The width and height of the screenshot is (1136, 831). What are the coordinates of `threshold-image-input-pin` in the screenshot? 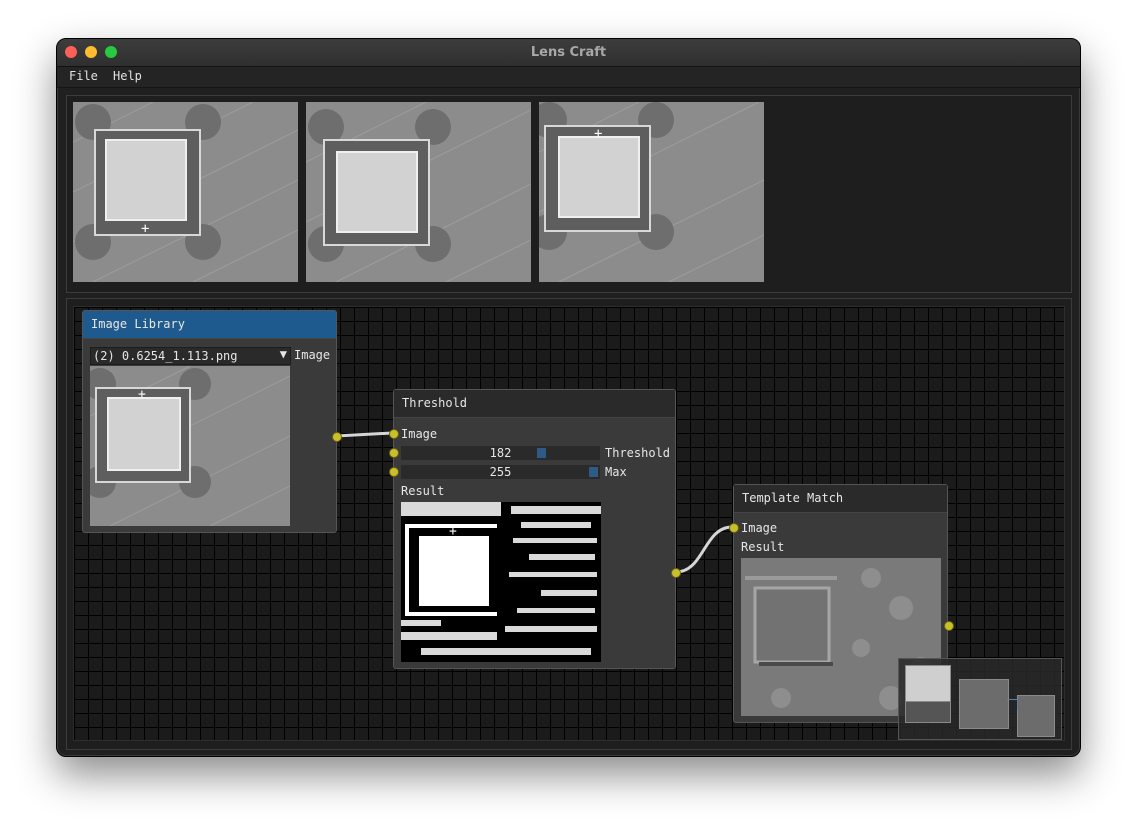 It's located at (394, 434).